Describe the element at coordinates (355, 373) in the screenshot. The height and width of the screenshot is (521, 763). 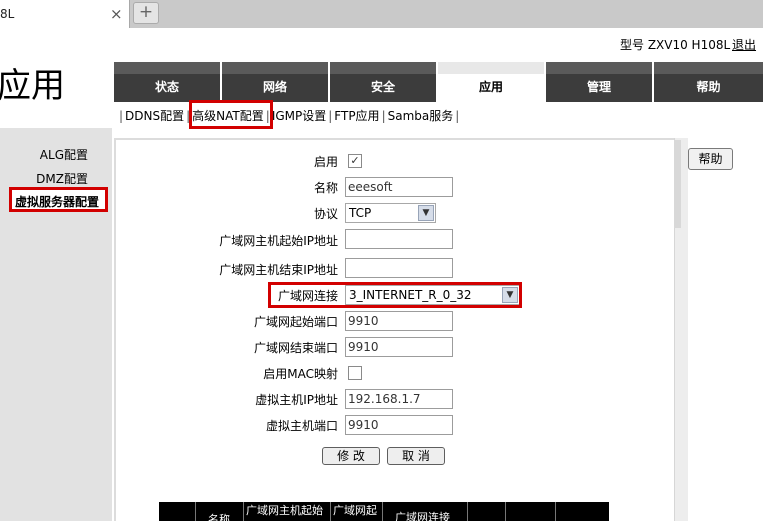
I see `mac-mapping-checkbox` at that location.